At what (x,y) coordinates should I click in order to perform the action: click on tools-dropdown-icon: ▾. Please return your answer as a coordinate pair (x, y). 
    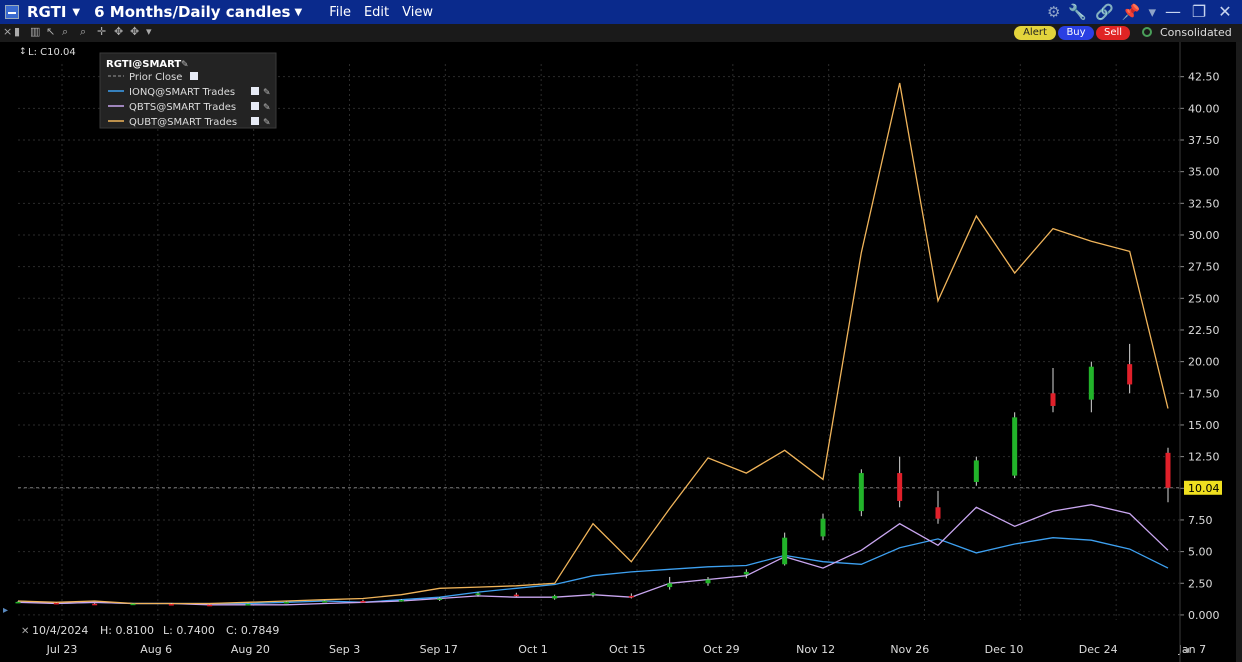
    Looking at the image, I should click on (149, 31).